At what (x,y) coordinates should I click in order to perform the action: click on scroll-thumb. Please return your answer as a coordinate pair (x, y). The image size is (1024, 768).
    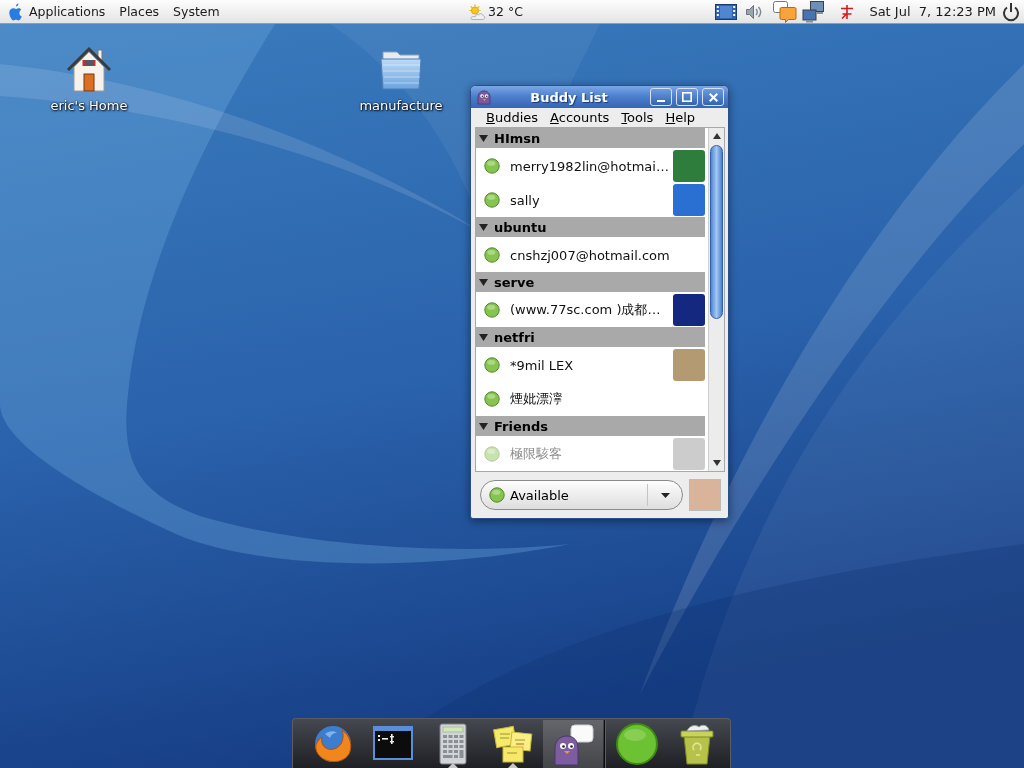
    Looking at the image, I should click on (716, 232).